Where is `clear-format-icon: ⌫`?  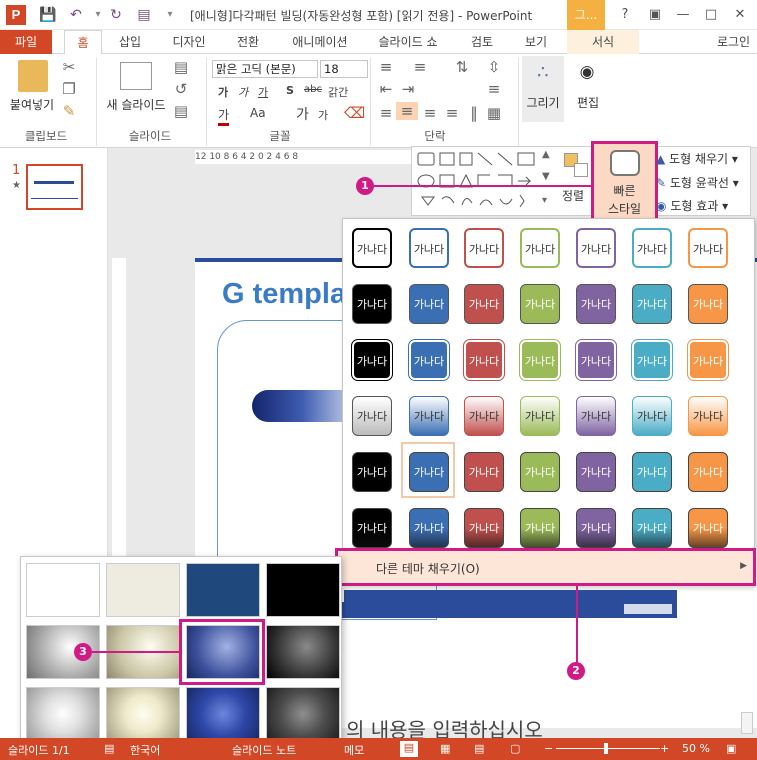 clear-format-icon: ⌫ is located at coordinates (354, 113).